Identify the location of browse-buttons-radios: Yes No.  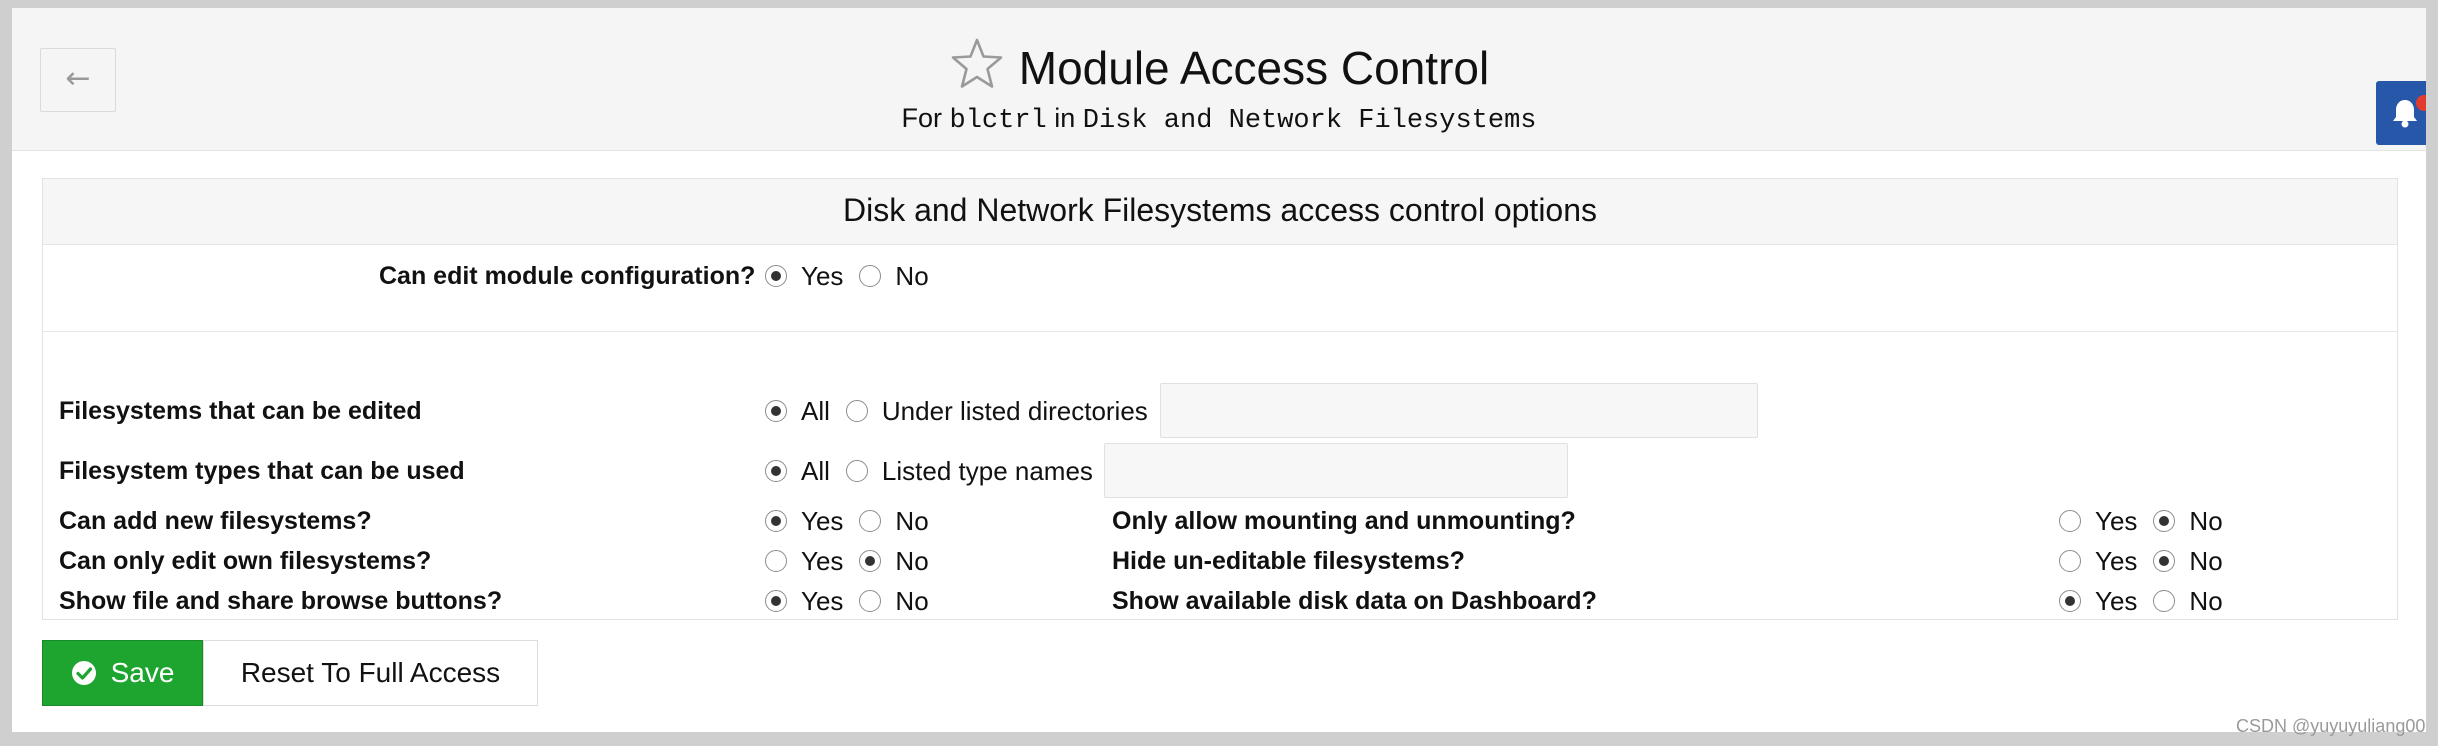
(847, 601).